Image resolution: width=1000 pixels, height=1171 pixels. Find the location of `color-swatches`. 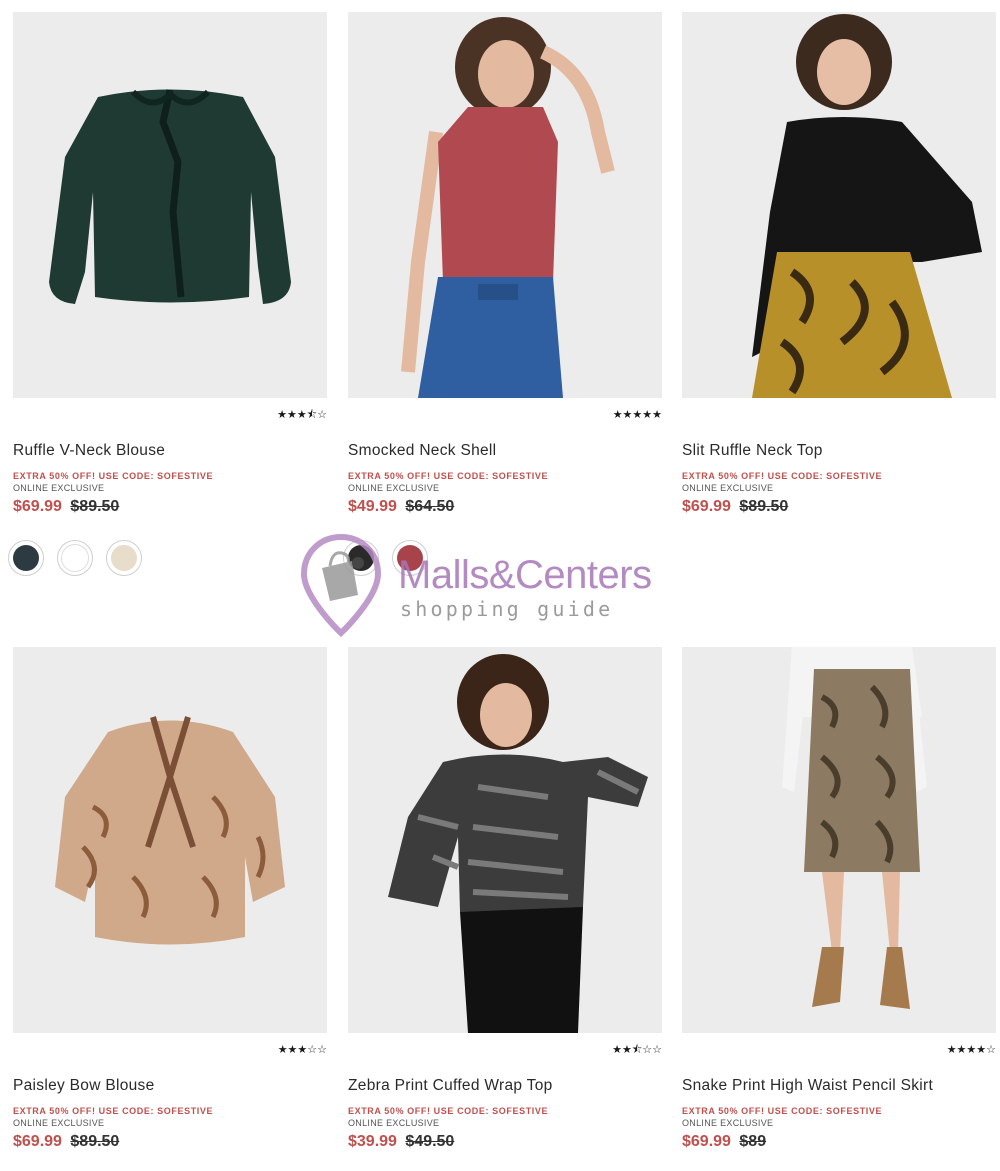

color-swatches is located at coordinates (75, 558).